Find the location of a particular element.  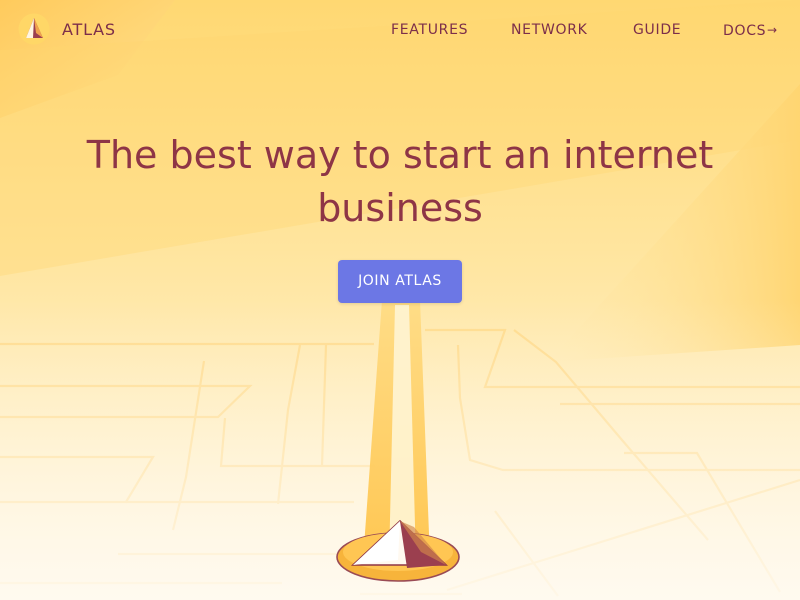

brand-name: ATLAS is located at coordinates (89, 30).